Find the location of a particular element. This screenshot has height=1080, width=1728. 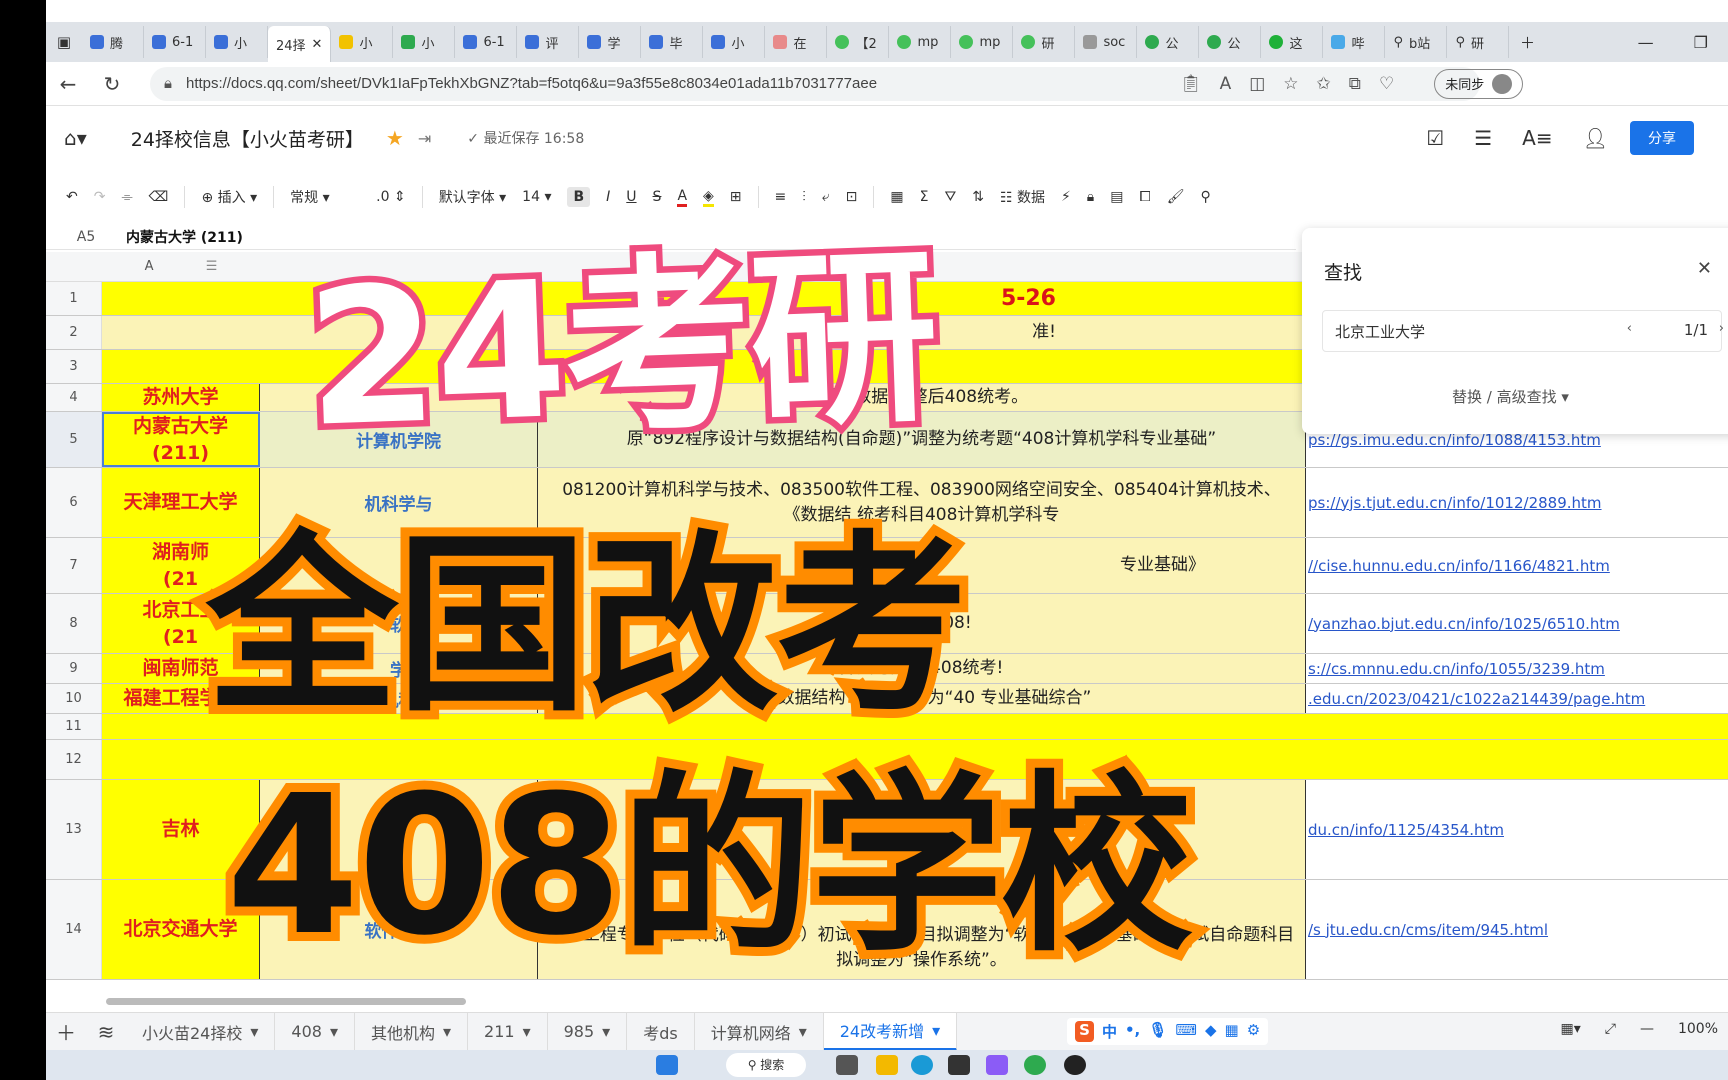

close-icon: ✕ is located at coordinates (1704, 268).